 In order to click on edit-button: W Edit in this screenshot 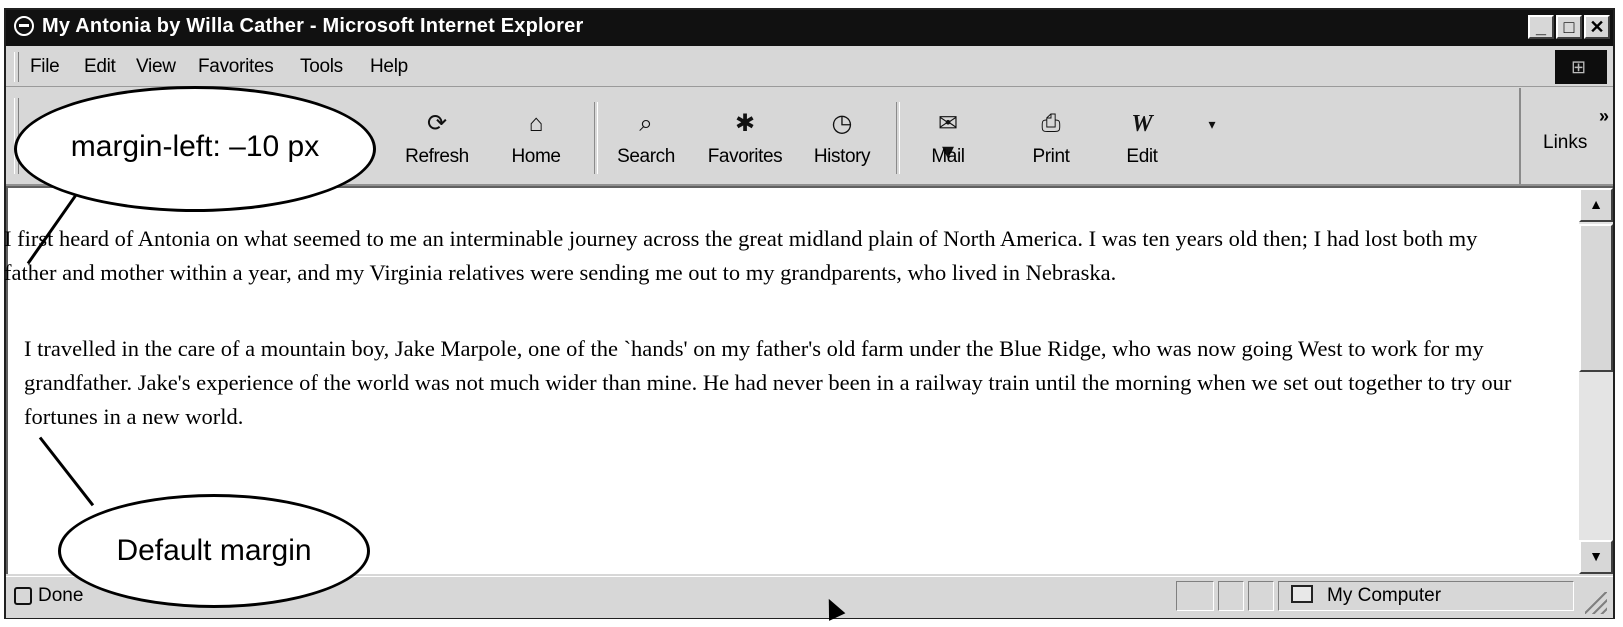, I will do `click(1142, 136)`.